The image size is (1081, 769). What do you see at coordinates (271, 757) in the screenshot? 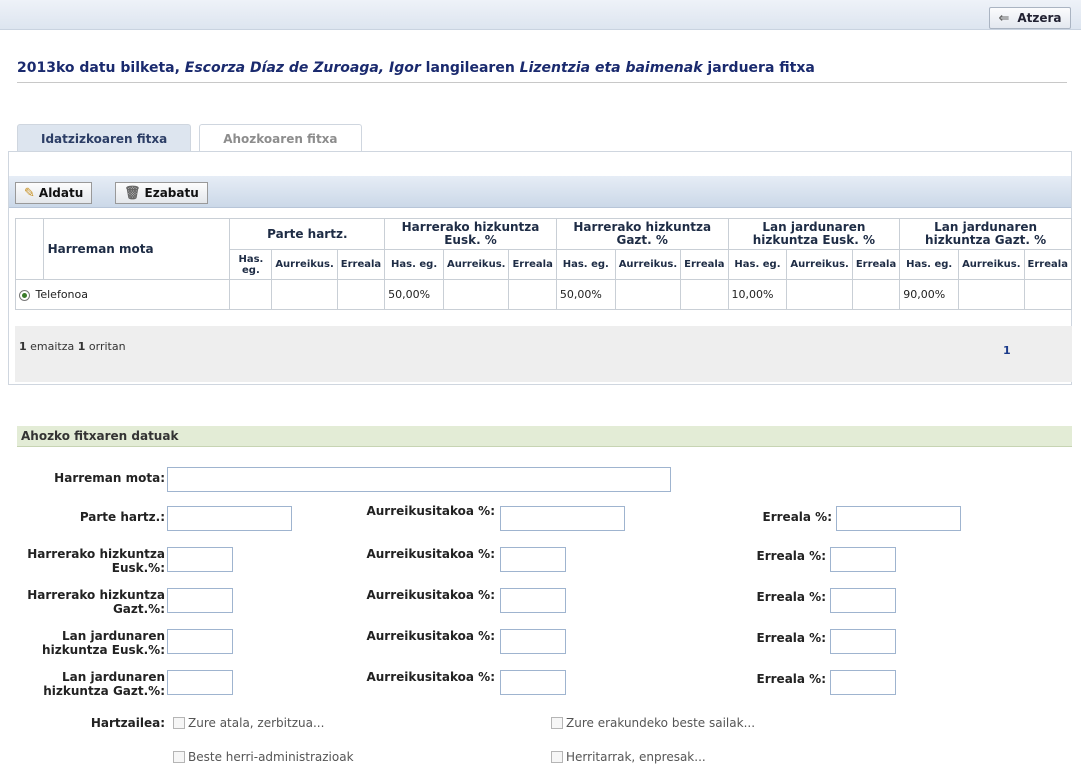
I see `checkbox-label: Beste herri-administrazioak` at bounding box center [271, 757].